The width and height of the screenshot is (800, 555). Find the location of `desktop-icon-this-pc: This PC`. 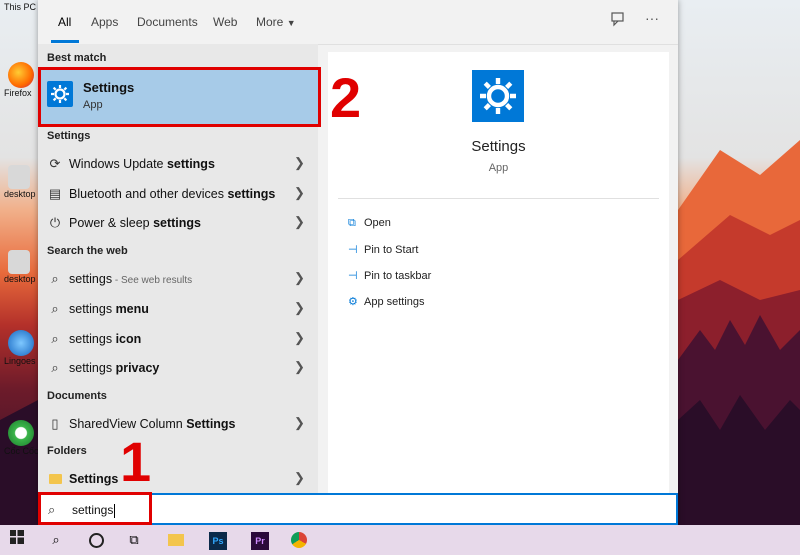

desktop-icon-this-pc: This PC is located at coordinates (20, 7).